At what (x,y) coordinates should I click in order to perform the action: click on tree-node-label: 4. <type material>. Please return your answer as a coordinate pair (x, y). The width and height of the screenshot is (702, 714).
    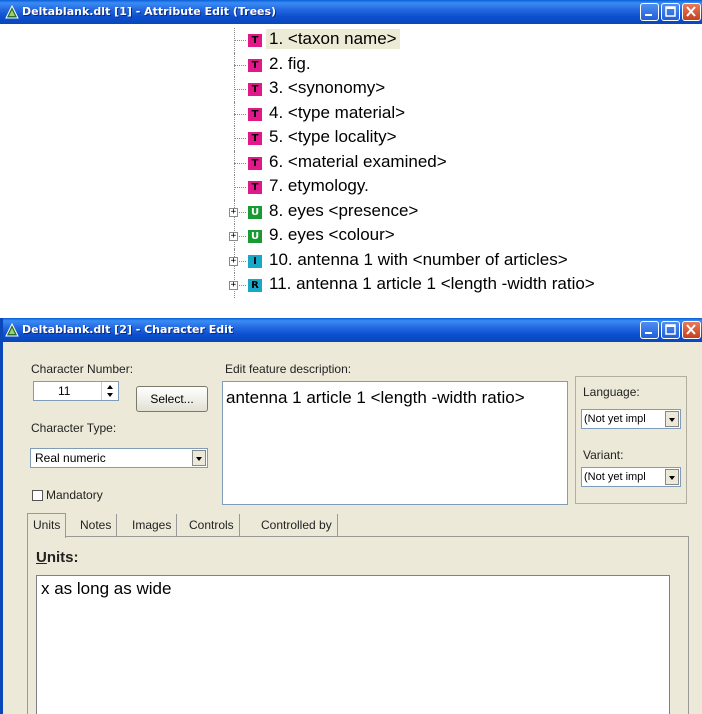
    Looking at the image, I should click on (337, 112).